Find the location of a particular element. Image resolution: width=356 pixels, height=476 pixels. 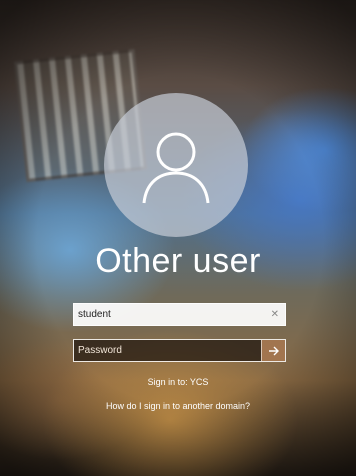

user-avatar is located at coordinates (176, 165).